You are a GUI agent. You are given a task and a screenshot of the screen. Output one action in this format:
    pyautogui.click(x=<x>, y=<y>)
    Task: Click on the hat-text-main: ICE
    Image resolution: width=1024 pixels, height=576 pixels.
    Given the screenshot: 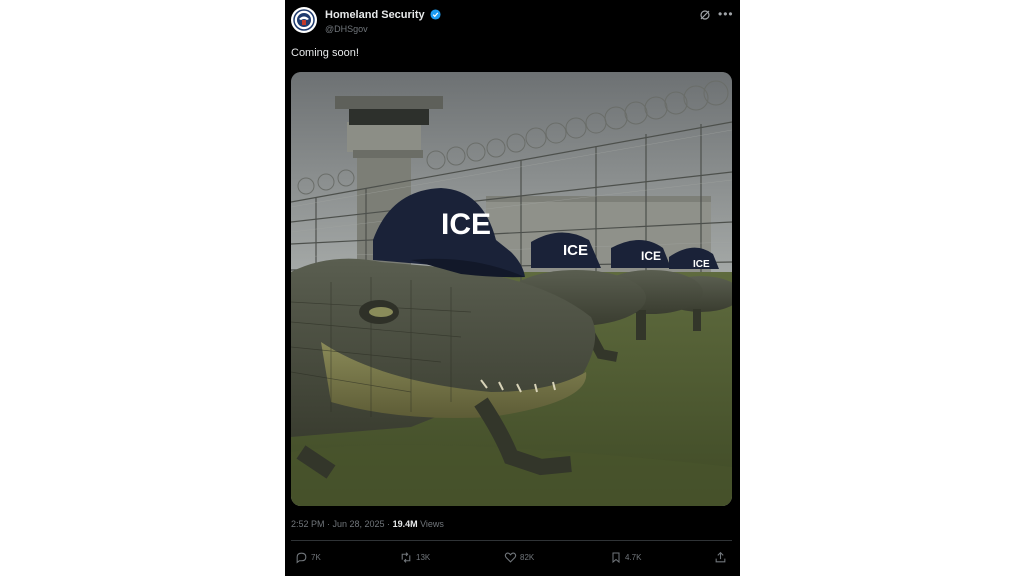 What is the action you would take?
    pyautogui.click(x=466, y=224)
    